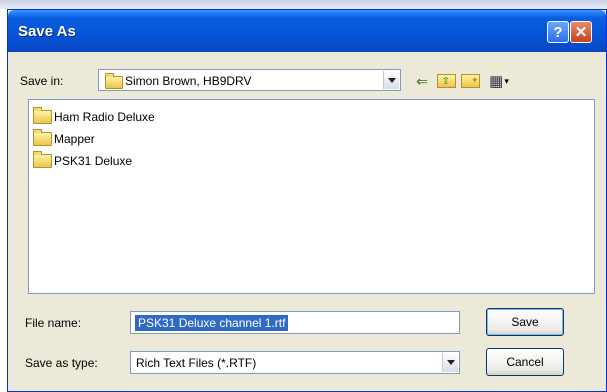  I want to click on cancel-button: Cancel, so click(525, 362).